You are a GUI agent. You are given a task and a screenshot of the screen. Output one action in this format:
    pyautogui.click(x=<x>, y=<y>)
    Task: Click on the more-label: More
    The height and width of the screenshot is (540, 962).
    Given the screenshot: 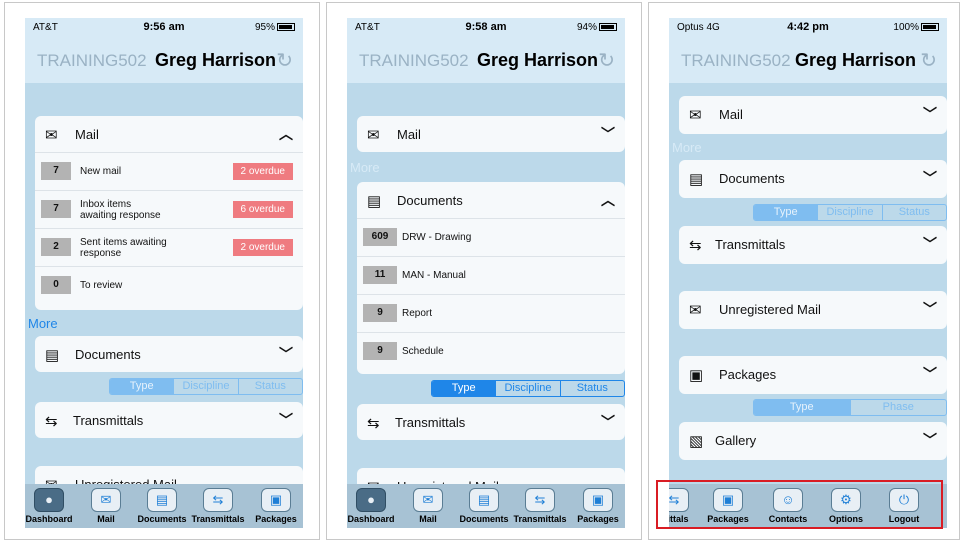 What is the action you would take?
    pyautogui.click(x=365, y=167)
    